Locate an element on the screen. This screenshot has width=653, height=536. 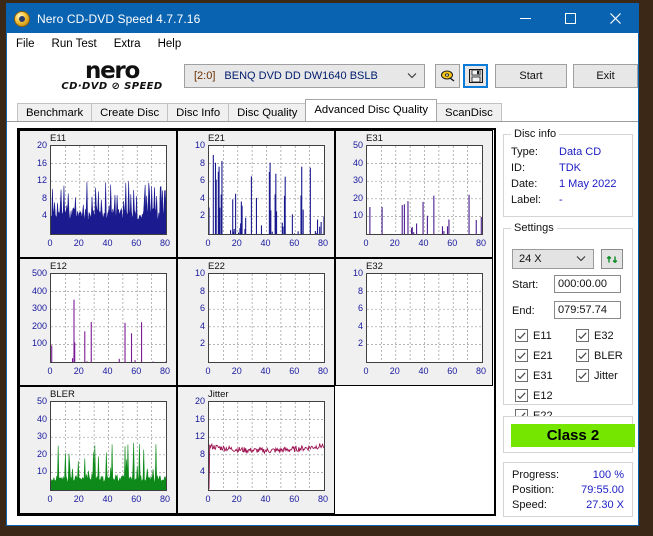
tab-create-disc: Create Disc is located at coordinates (130, 112).